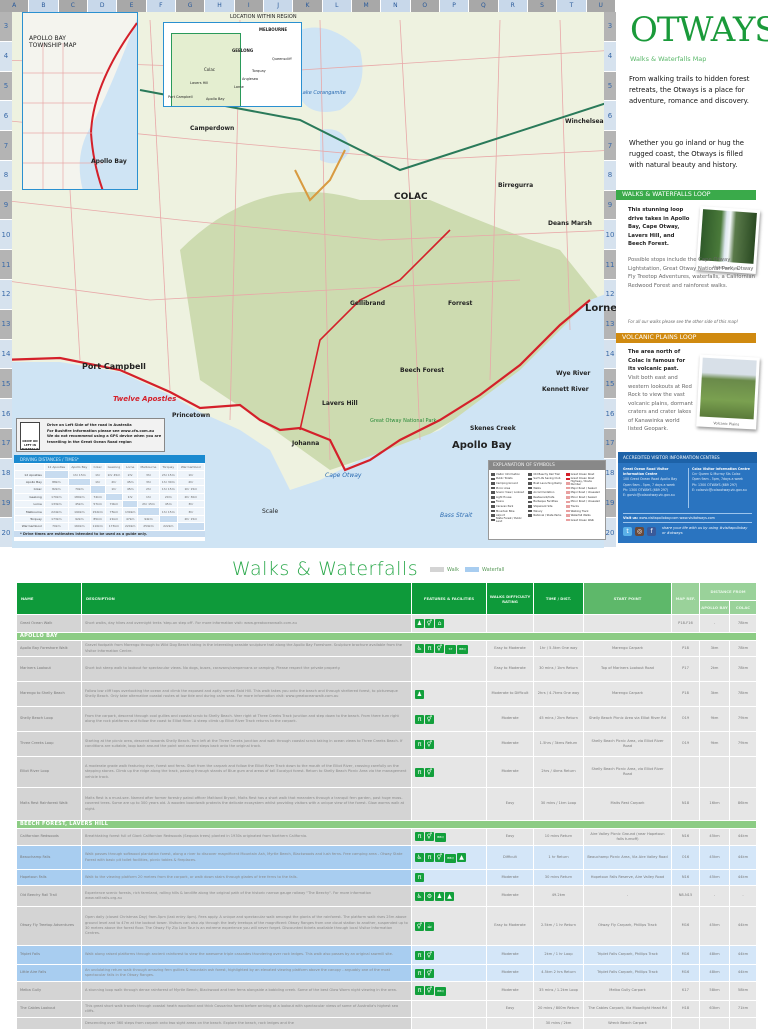  Describe the element at coordinates (210, 69) in the screenshot. I see `loc-colac: Colac` at that location.